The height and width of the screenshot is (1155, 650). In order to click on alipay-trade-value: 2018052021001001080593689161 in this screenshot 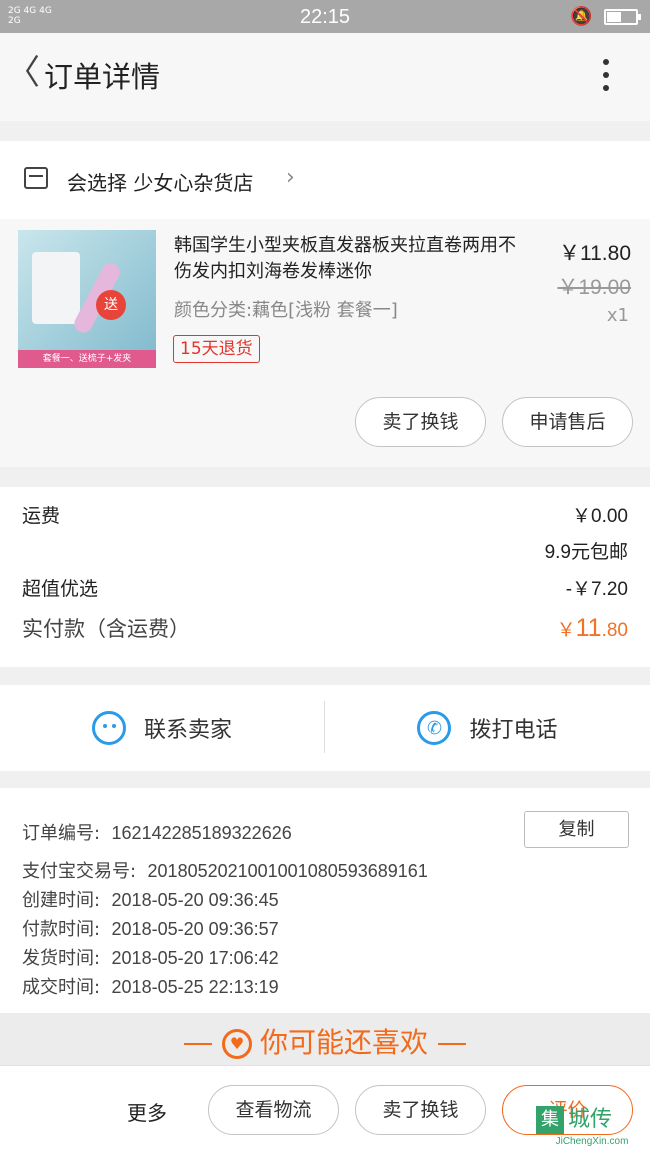, I will do `click(287, 871)`.